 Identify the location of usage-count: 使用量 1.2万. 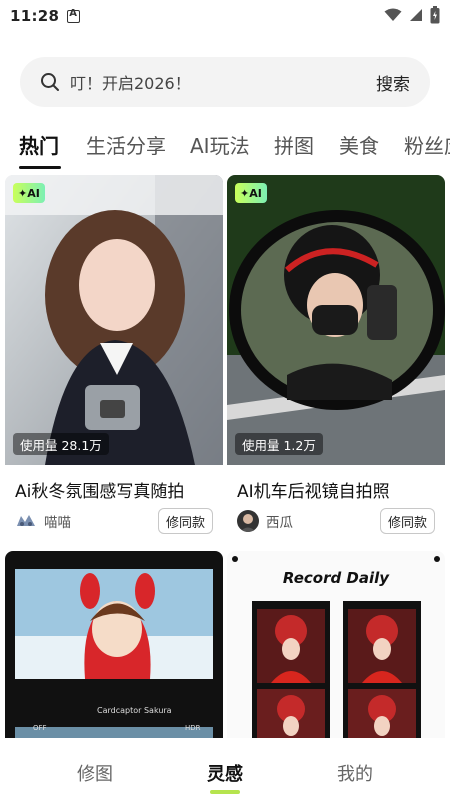
(279, 444).